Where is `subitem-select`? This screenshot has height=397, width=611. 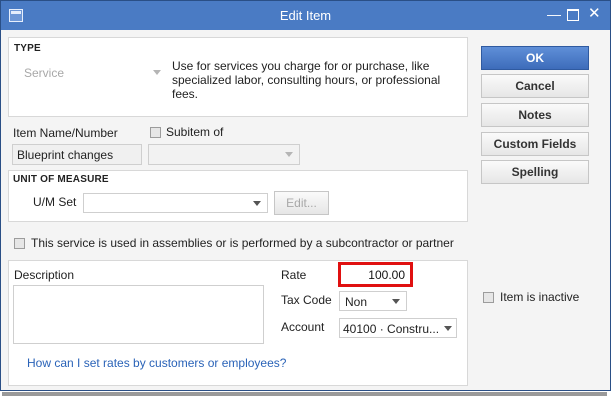
subitem-select is located at coordinates (224, 154).